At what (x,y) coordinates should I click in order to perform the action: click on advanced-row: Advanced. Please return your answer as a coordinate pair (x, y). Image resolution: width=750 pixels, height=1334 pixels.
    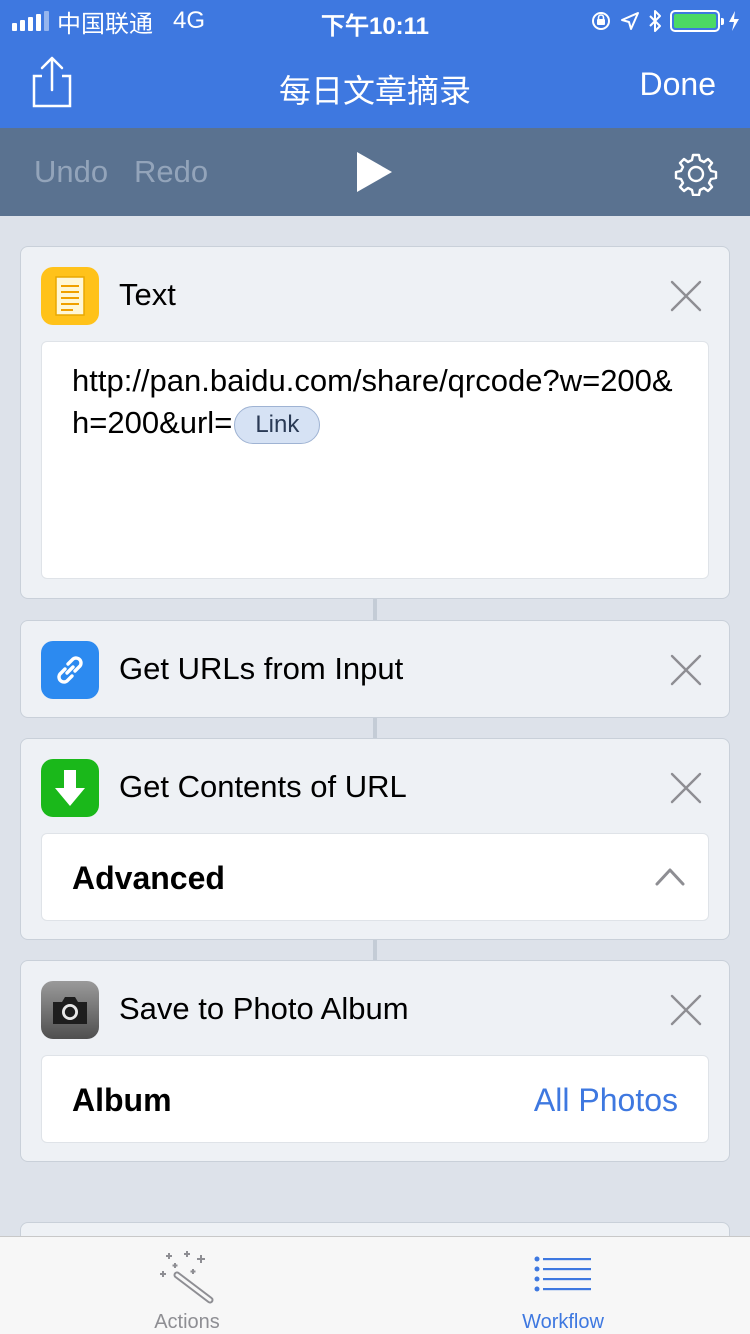
    Looking at the image, I should click on (375, 877).